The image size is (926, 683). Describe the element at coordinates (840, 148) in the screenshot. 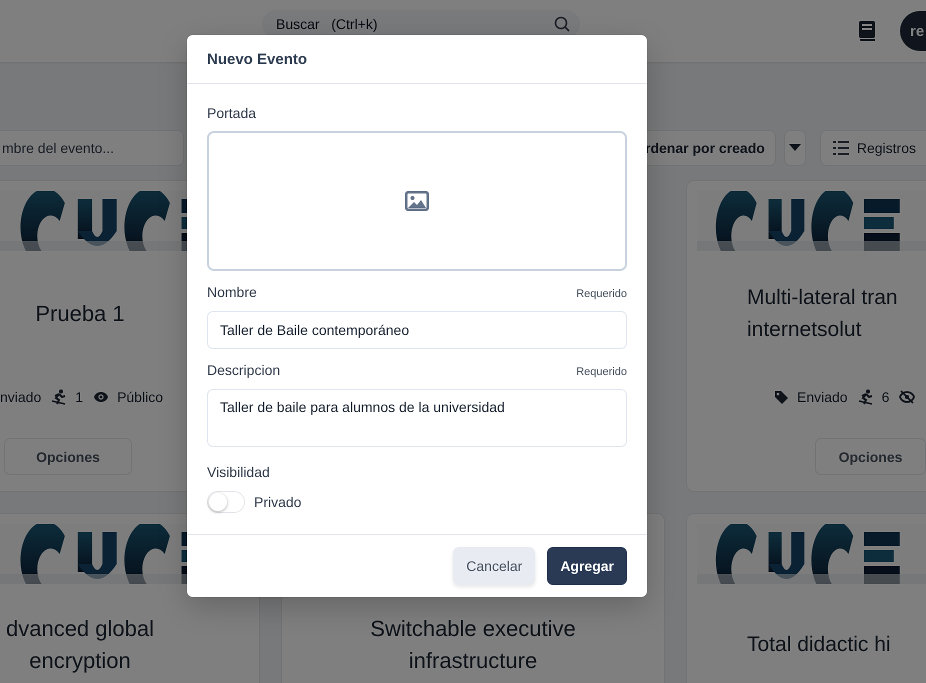

I see `list-icon` at that location.